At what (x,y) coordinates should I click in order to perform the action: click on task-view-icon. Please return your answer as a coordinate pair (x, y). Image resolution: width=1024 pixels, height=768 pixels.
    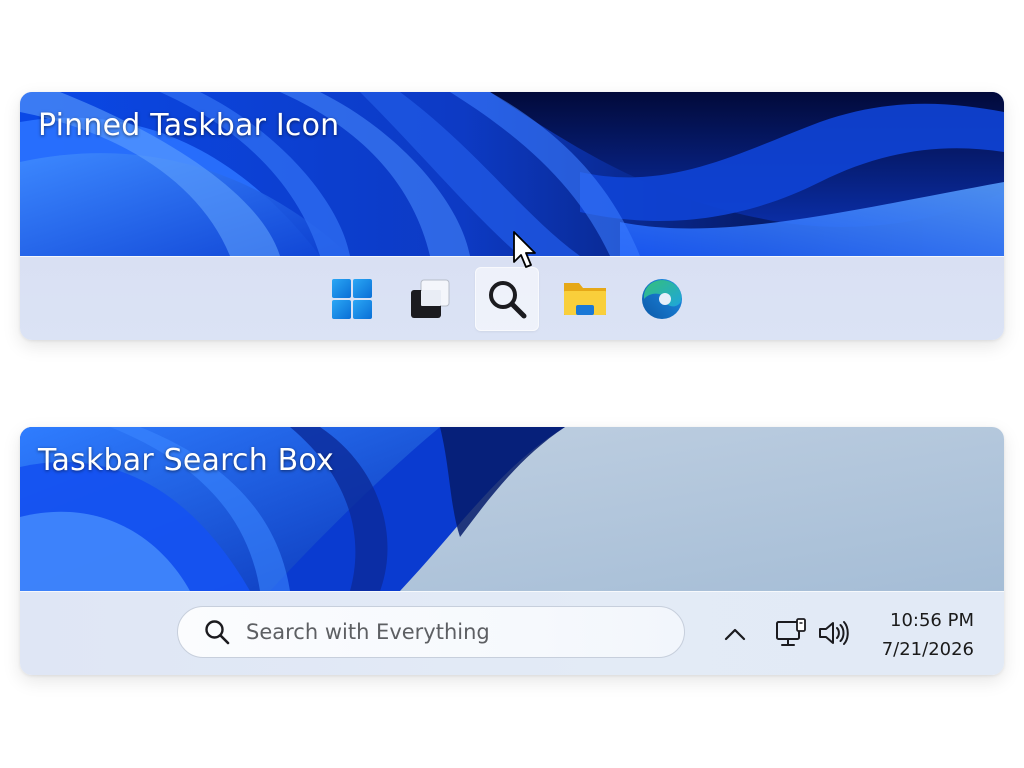
    Looking at the image, I should click on (430, 298).